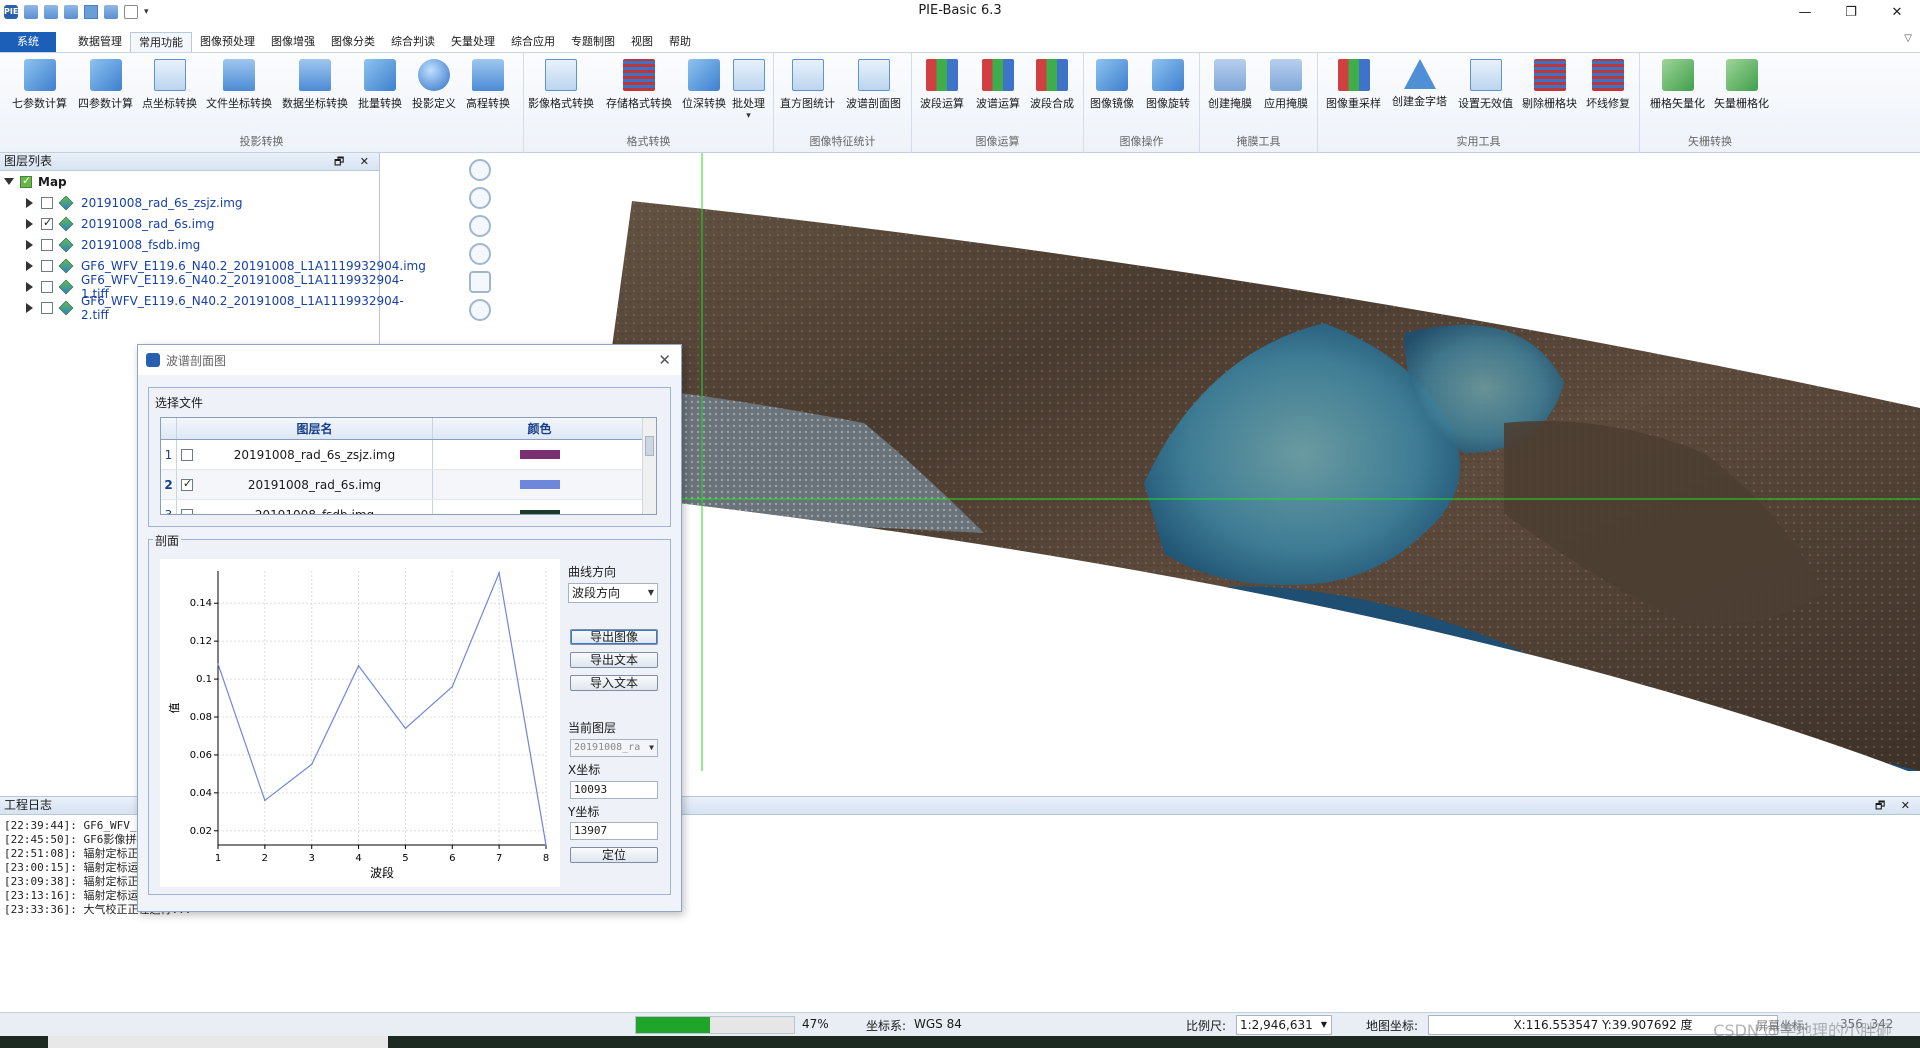 This screenshot has height=1048, width=1920. Describe the element at coordinates (614, 790) in the screenshot. I see `x-coord-input: 10093` at that location.